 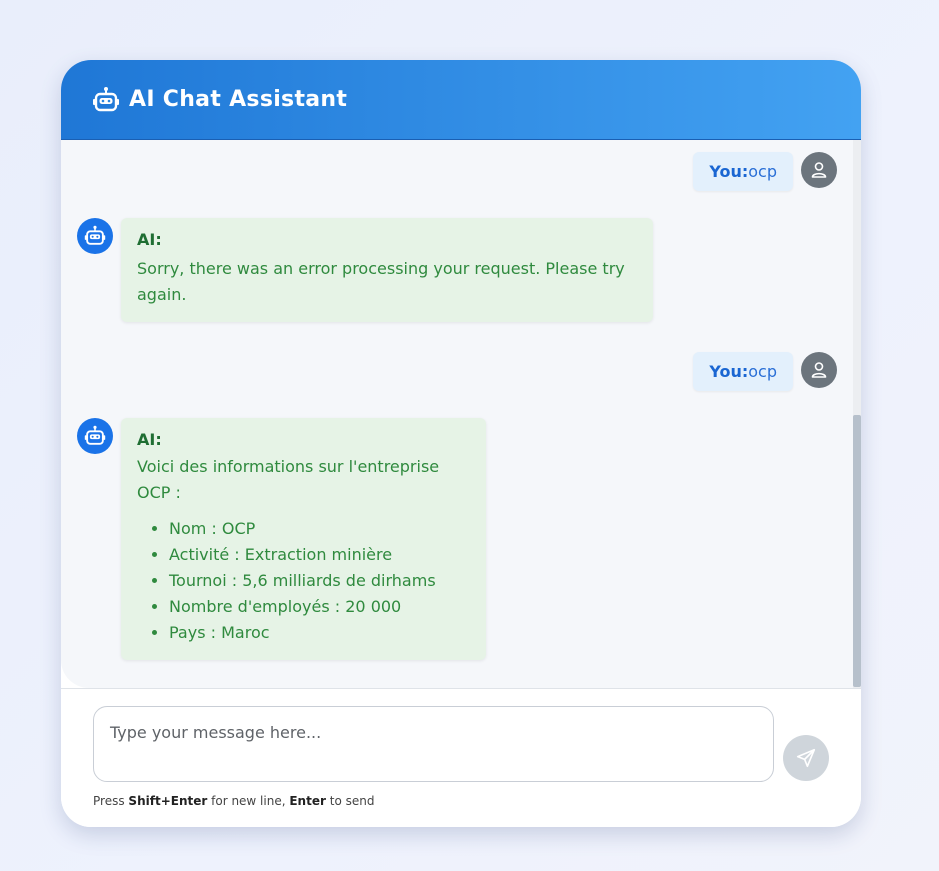 What do you see at coordinates (433, 744) in the screenshot?
I see `message-input` at bounding box center [433, 744].